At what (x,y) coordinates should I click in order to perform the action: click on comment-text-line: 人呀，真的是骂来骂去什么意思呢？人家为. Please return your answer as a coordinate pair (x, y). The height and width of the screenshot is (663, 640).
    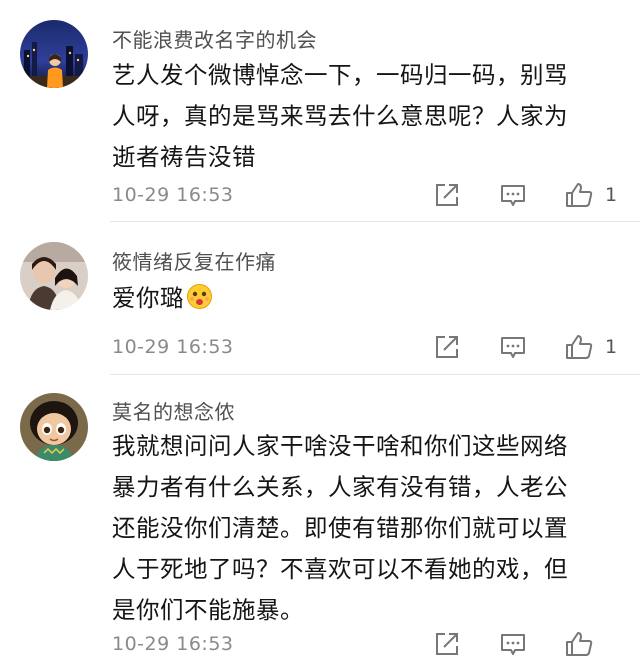
    Looking at the image, I should click on (340, 116).